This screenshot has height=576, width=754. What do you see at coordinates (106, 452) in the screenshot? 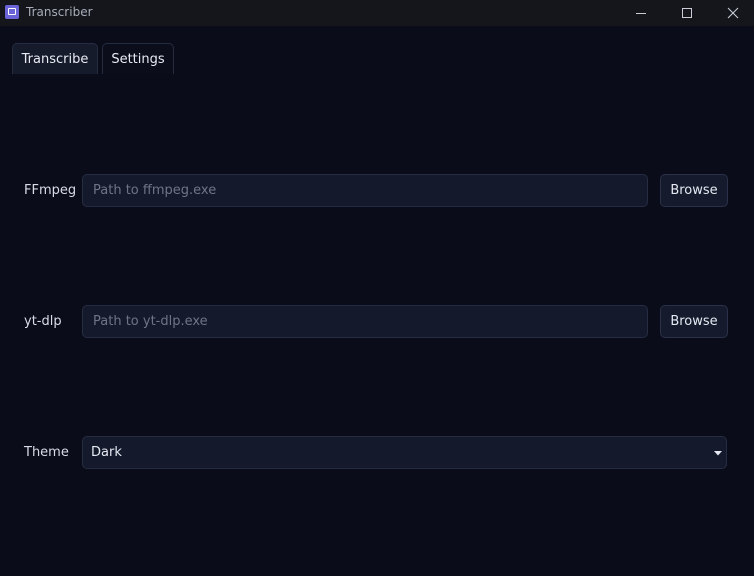
I see `theme-selected-value: Dark` at bounding box center [106, 452].